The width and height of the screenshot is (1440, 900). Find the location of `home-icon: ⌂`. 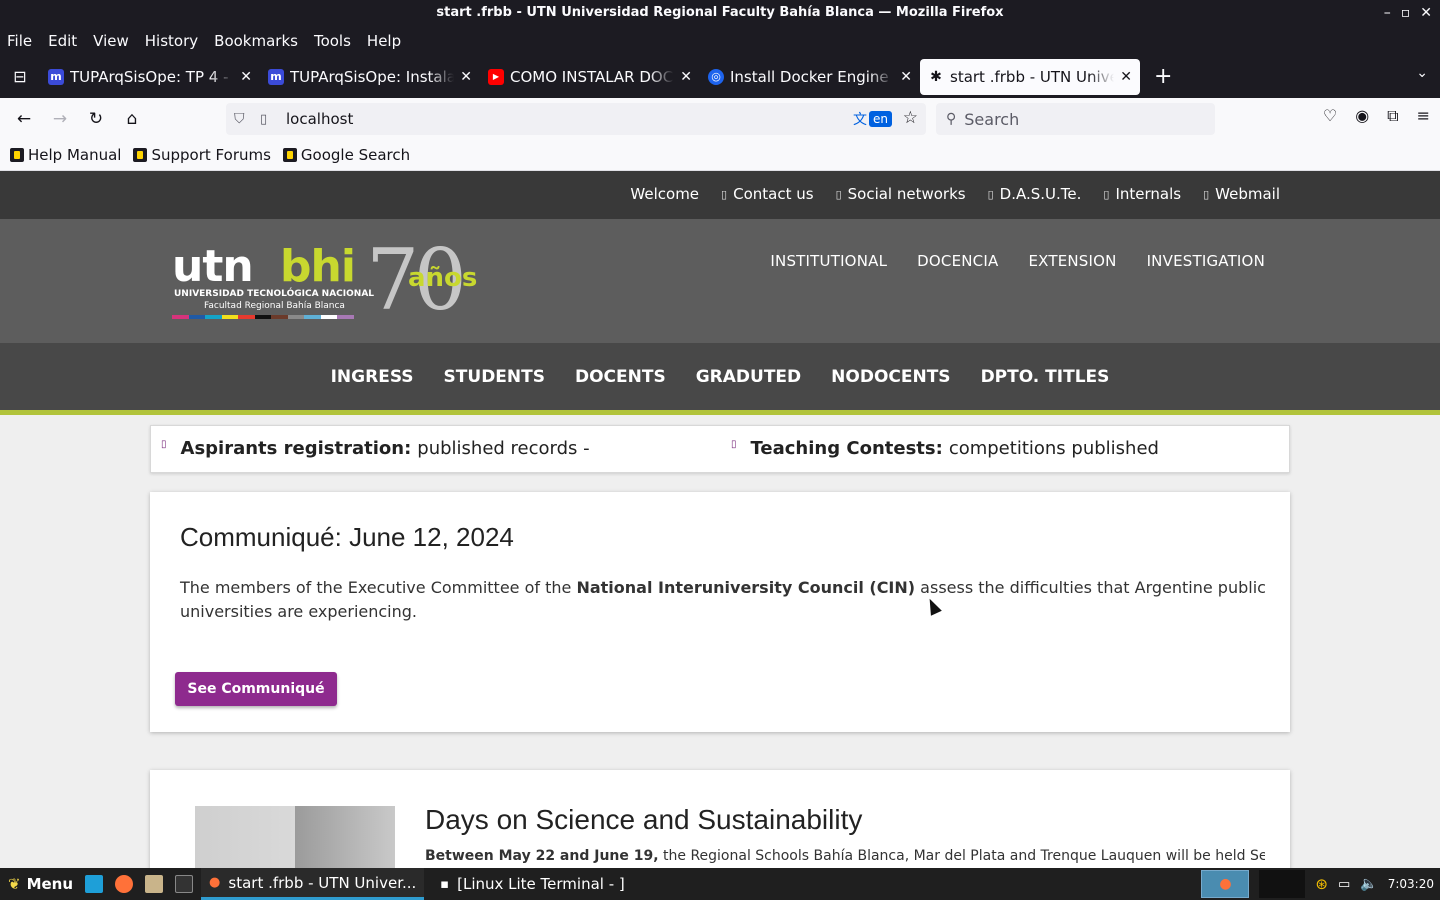

home-icon: ⌂ is located at coordinates (132, 119).